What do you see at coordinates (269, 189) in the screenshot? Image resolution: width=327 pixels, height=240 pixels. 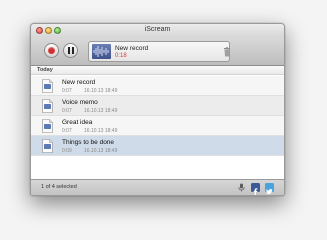 I see `twitter-icon` at bounding box center [269, 189].